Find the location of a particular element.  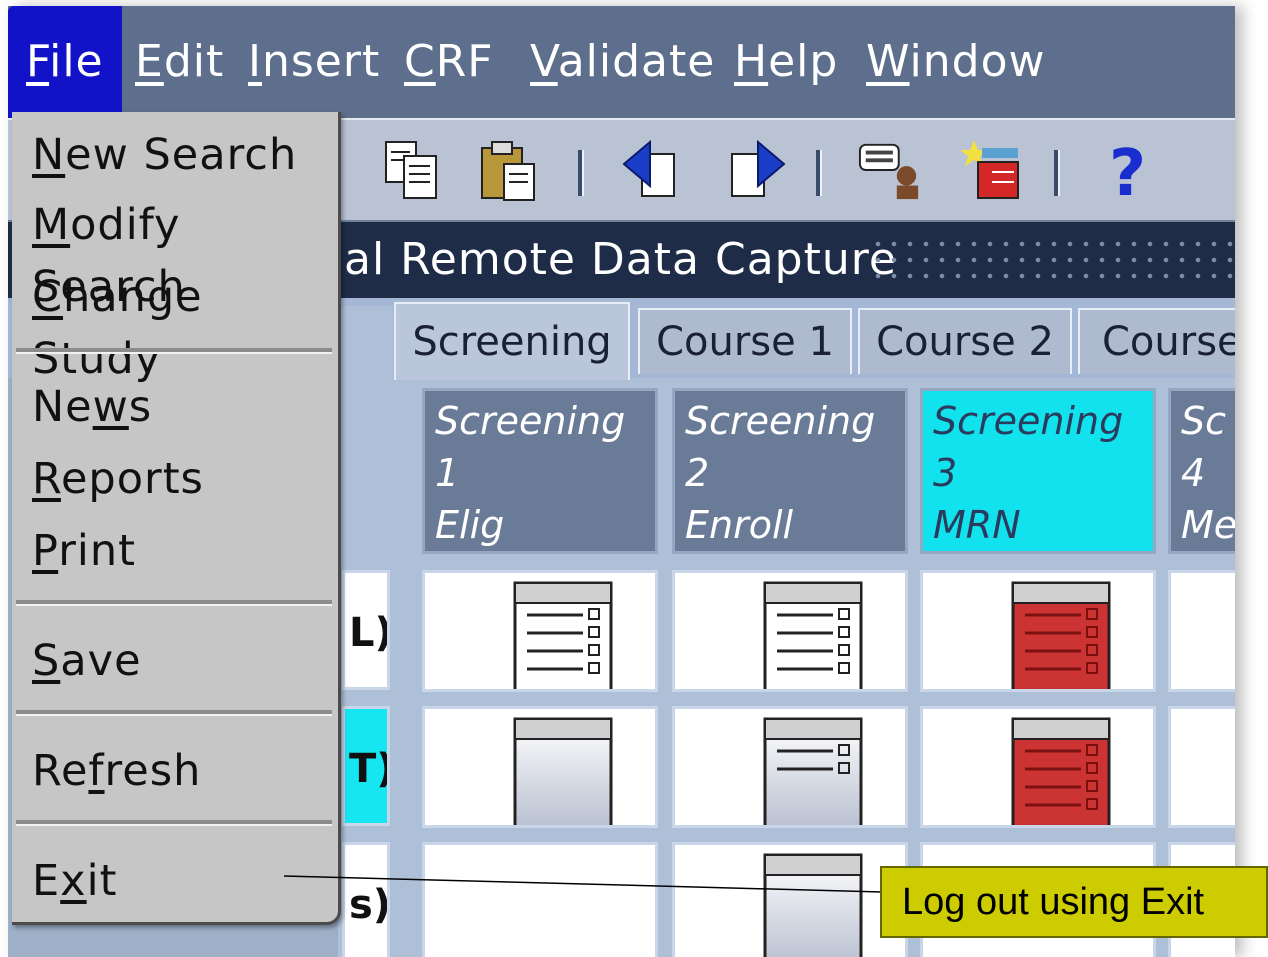

callout-pointer-line is located at coordinates (583, 884).